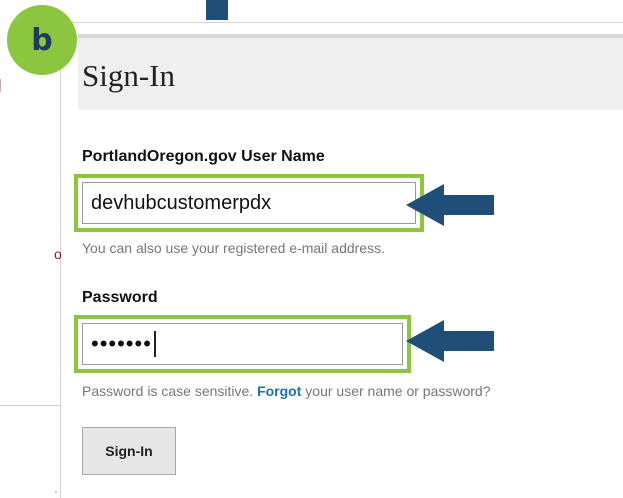  What do you see at coordinates (279, 391) in the screenshot?
I see `forgot-link: Forgot` at bounding box center [279, 391].